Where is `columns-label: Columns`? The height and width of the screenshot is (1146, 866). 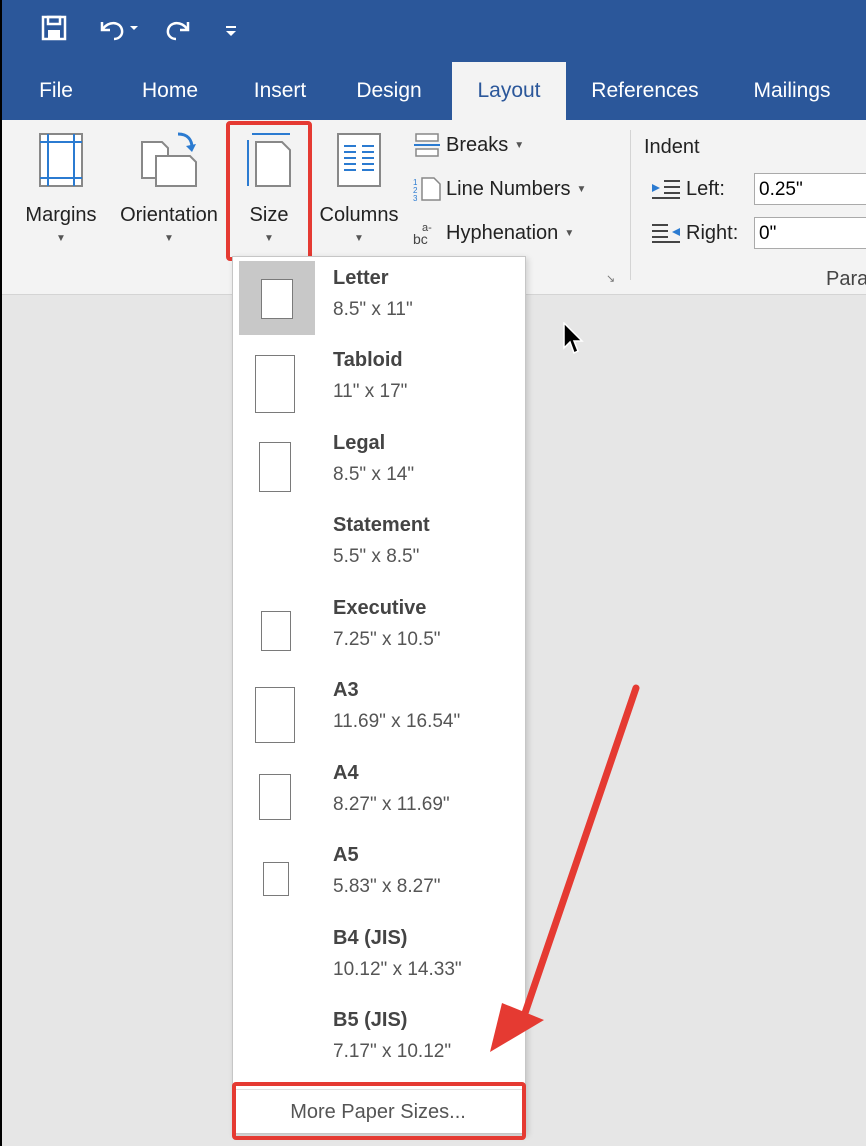 columns-label: Columns is located at coordinates (359, 215).